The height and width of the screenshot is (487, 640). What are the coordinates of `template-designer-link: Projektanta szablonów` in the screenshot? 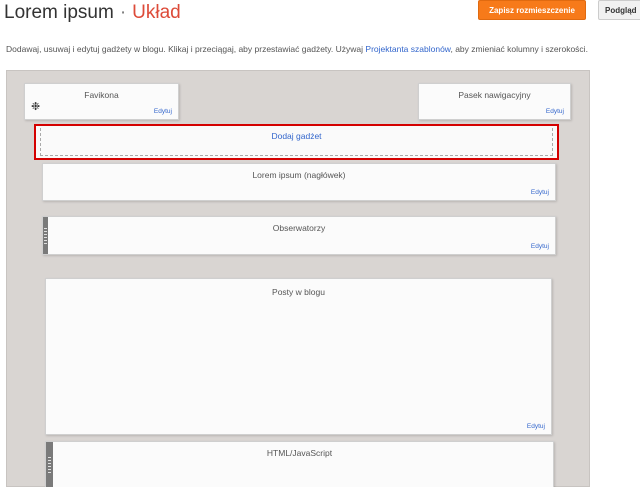 It's located at (407, 49).